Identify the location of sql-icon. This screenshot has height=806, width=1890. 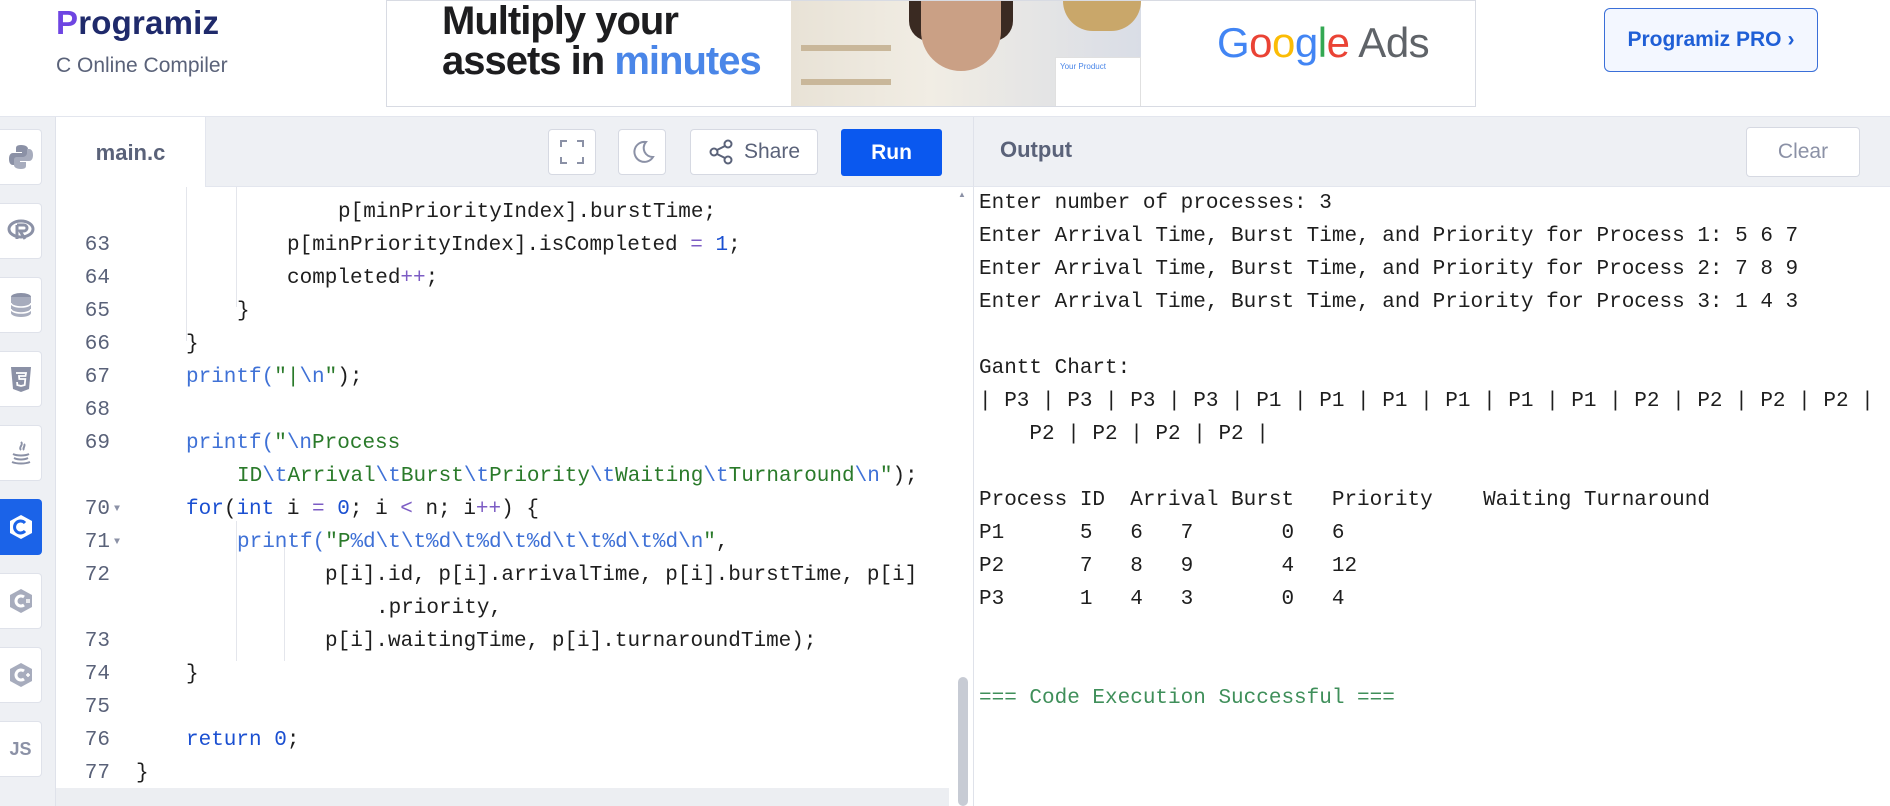
(21, 305).